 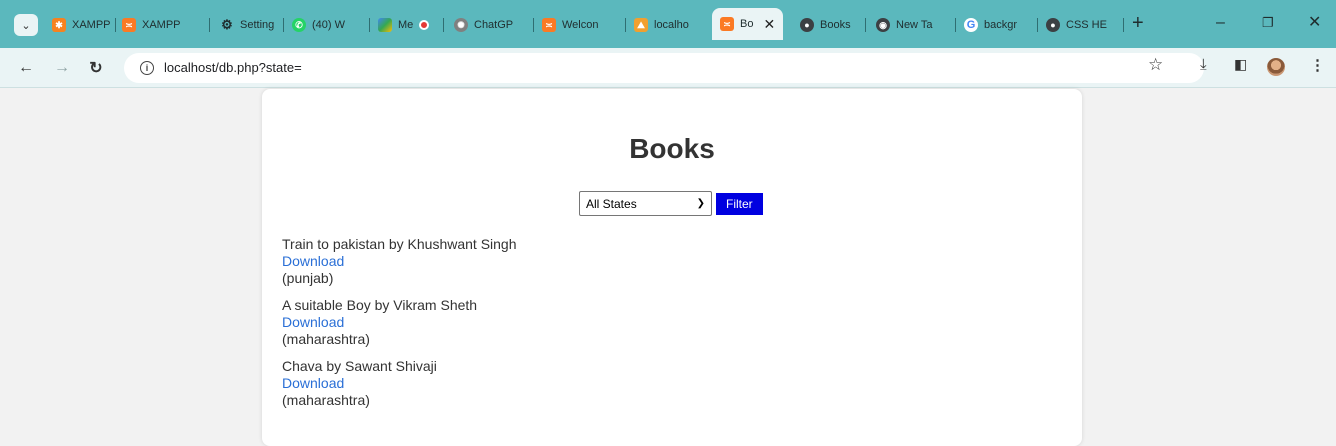 What do you see at coordinates (299, 25) in the screenshot?
I see `whatsapp-icon: ✆` at bounding box center [299, 25].